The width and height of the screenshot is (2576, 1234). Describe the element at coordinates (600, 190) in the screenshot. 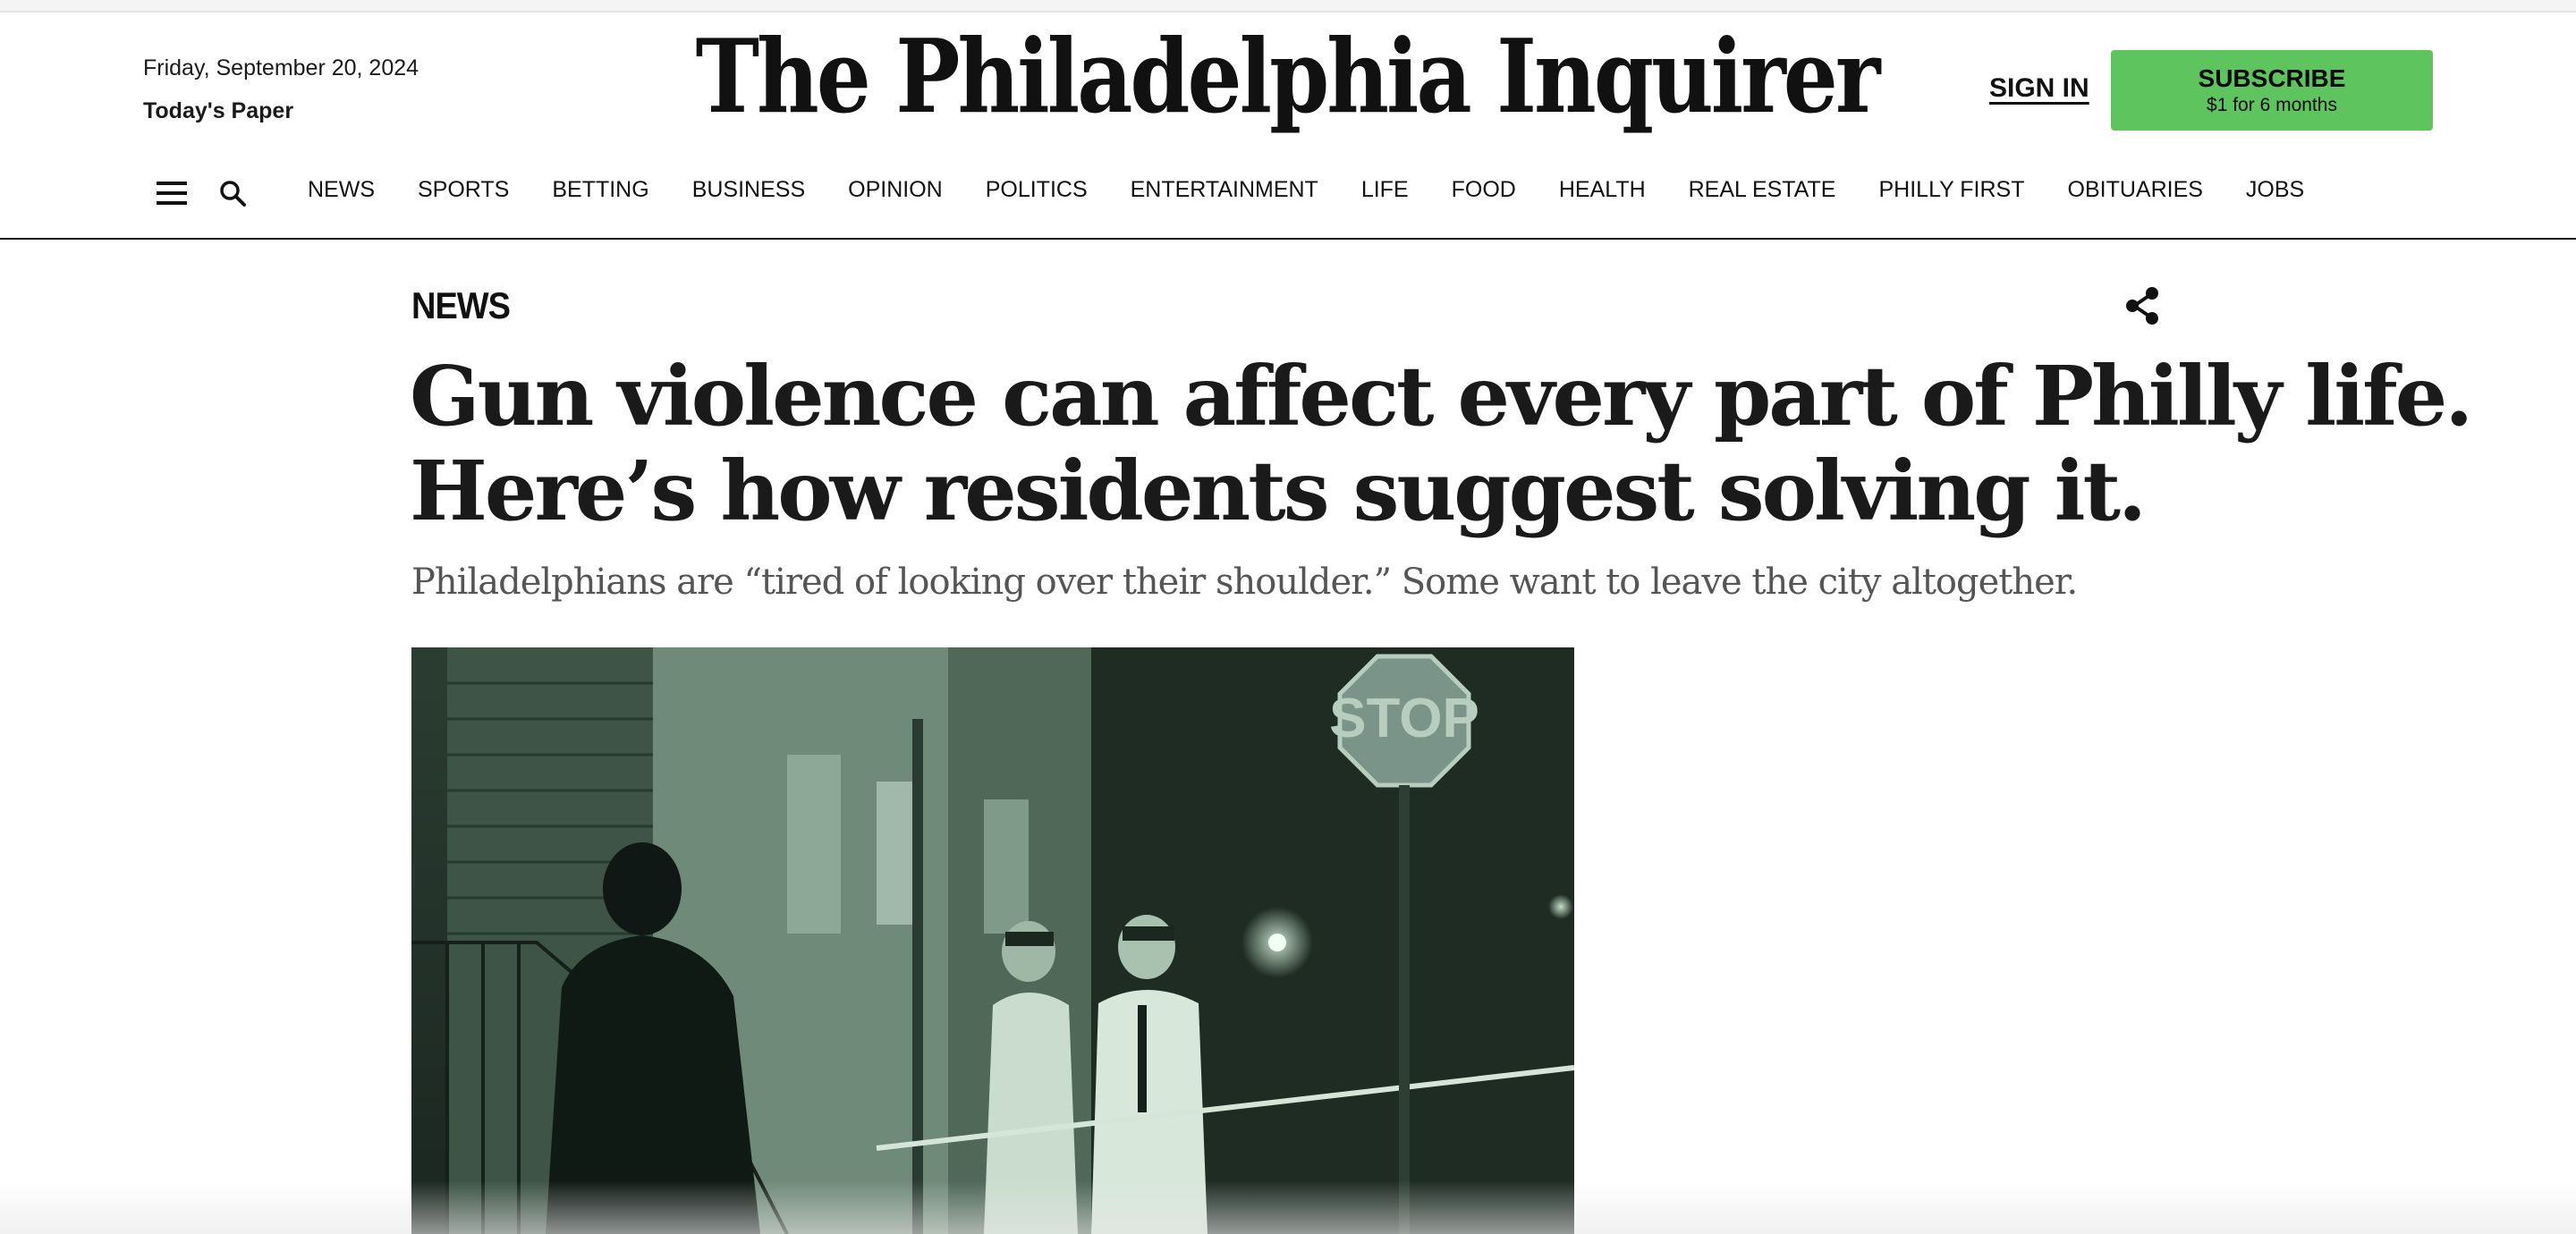

I see `nav-item-betting: BETTING` at that location.